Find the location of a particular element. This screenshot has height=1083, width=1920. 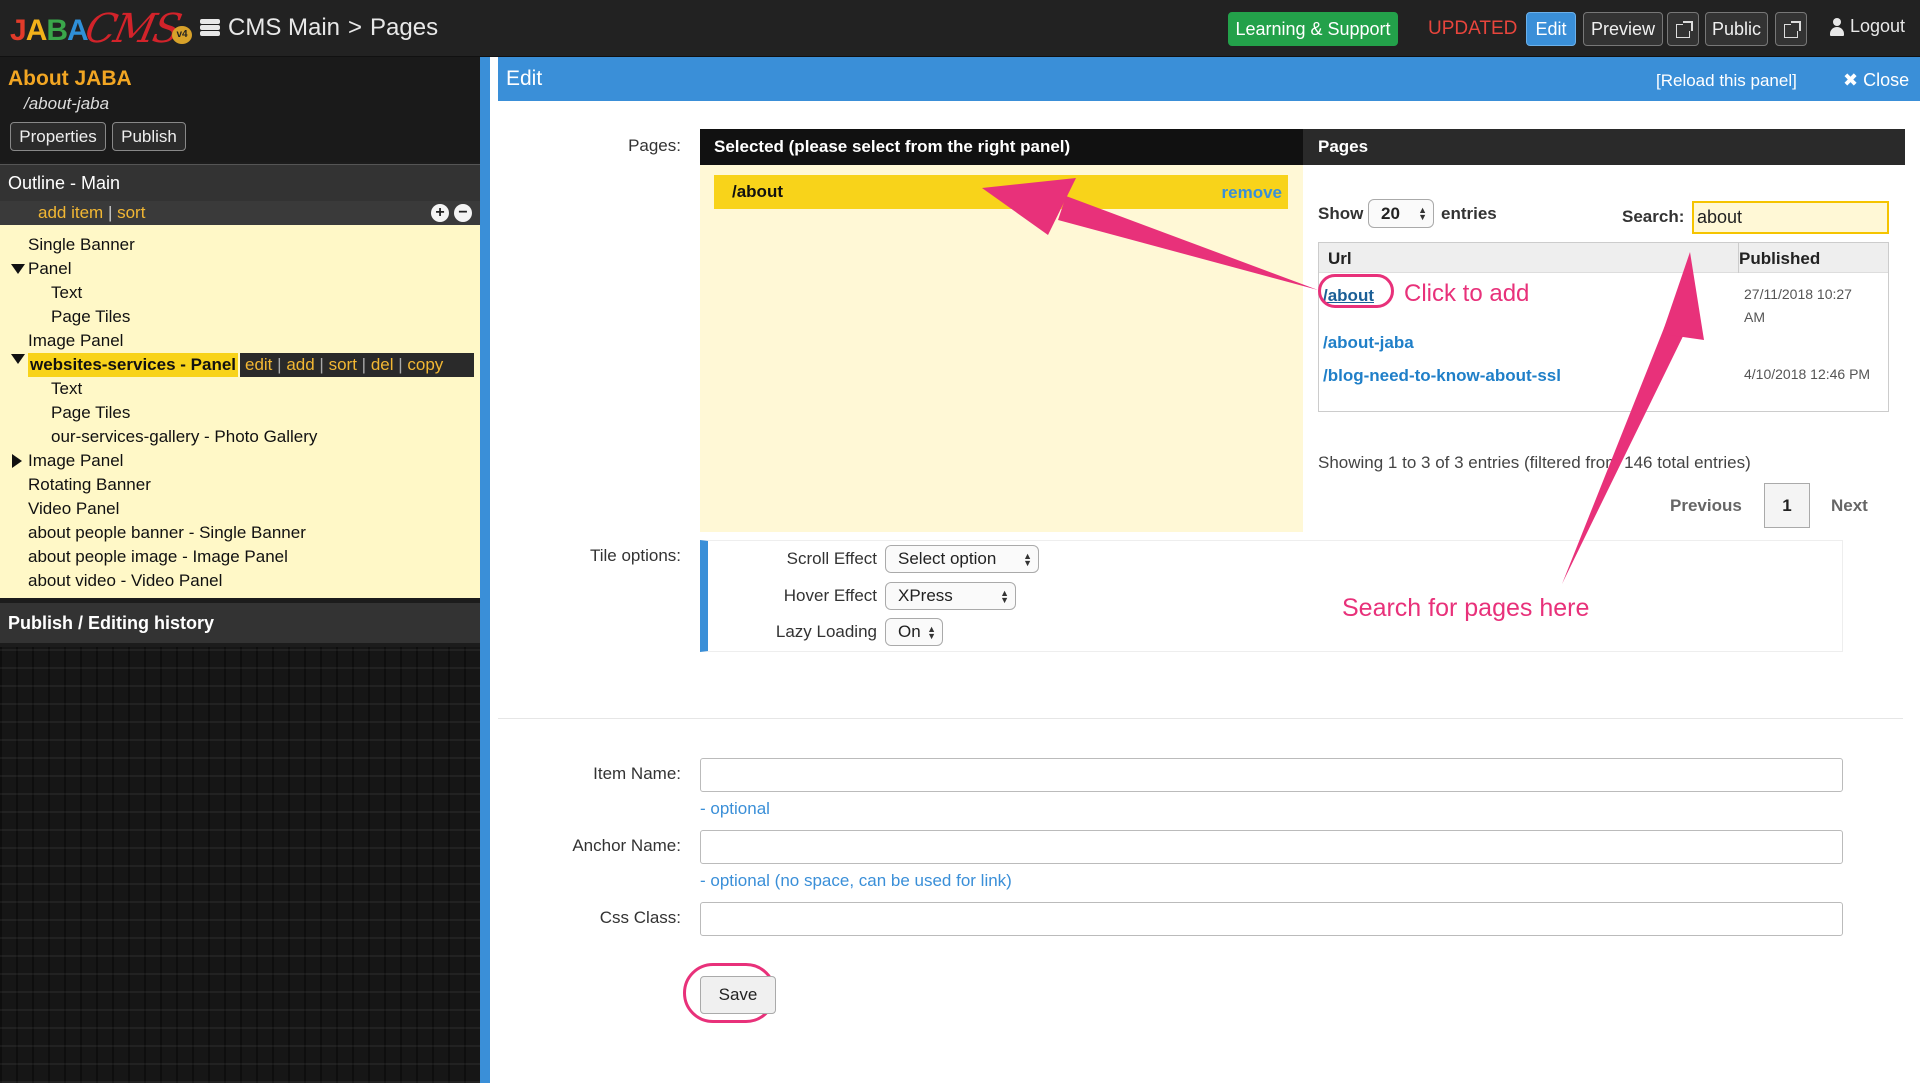

outline-header: Outline - Main is located at coordinates (240, 182).